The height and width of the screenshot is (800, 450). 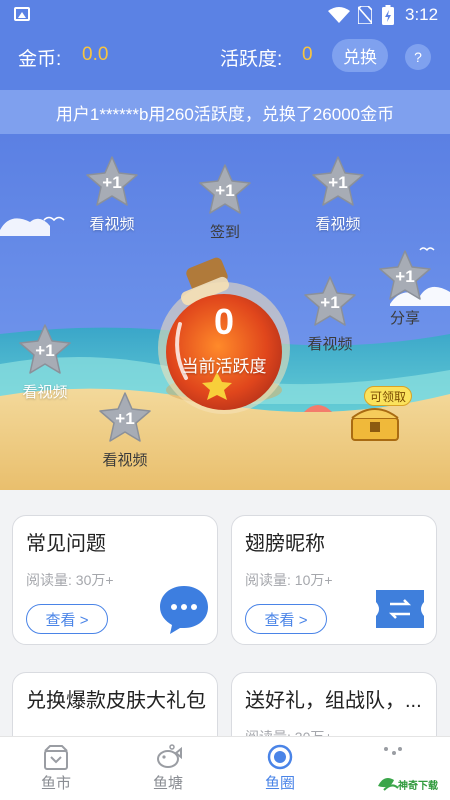 I want to click on circle-target-icon, so click(x=280, y=757).